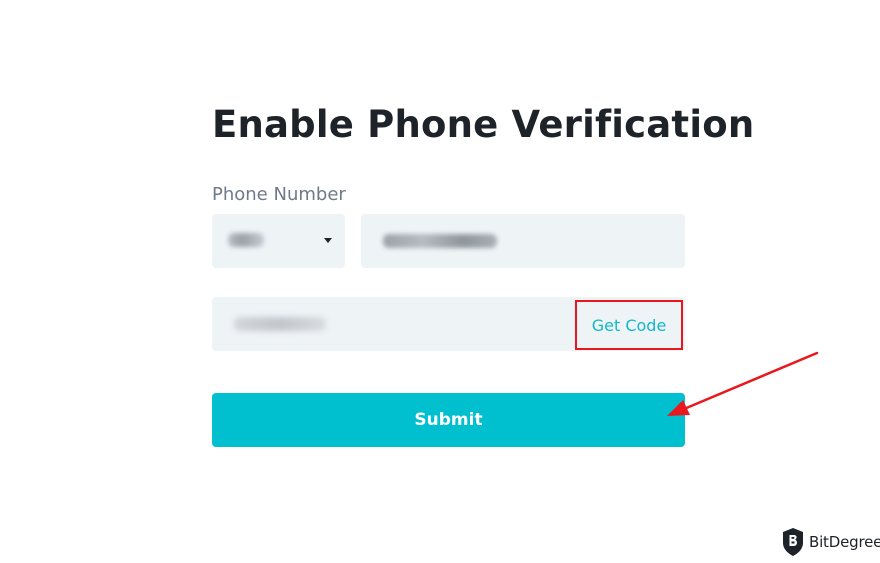 This screenshot has height=563, width=880. What do you see at coordinates (279, 194) in the screenshot?
I see `phone-number-label: Phone Number` at bounding box center [279, 194].